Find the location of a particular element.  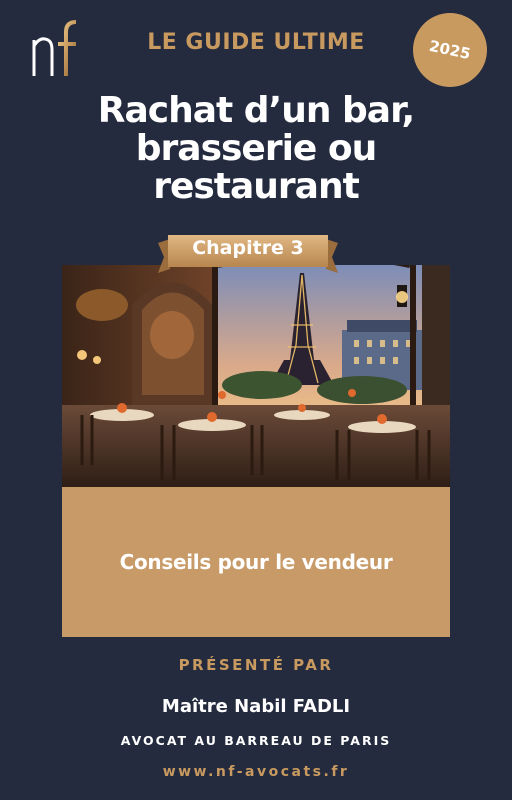

author-name: Maître Nabil FADLI is located at coordinates (256, 706).